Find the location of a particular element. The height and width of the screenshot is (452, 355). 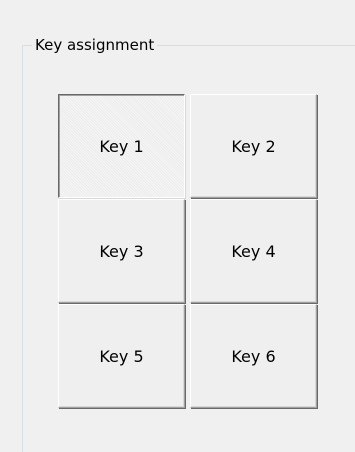

key-4-label: Key 4 is located at coordinates (253, 251).